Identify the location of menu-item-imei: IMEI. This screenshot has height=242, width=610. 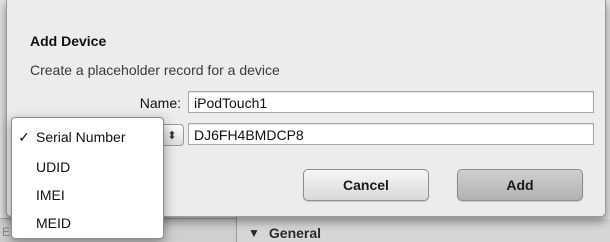
(87, 195).